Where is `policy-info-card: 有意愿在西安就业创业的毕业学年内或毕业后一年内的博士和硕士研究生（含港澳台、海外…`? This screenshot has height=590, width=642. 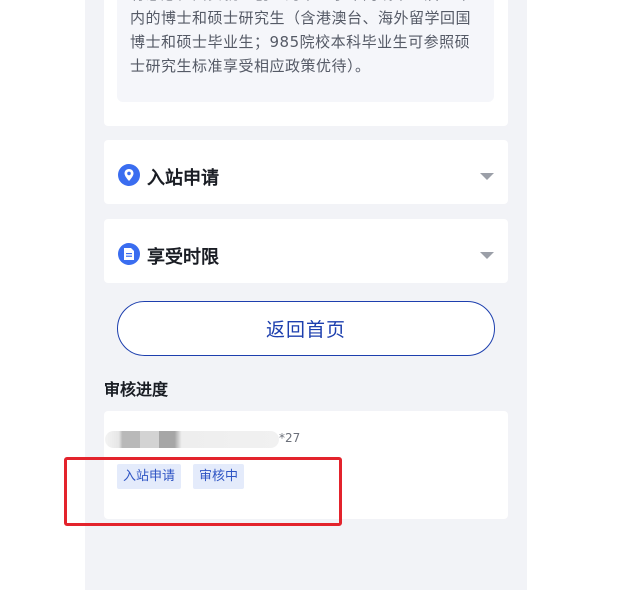 policy-info-card: 有意愿在西安就业创业的毕业学年内或毕业后一年内的博士和硕士研究生（含港澳台、海外… is located at coordinates (306, 63).